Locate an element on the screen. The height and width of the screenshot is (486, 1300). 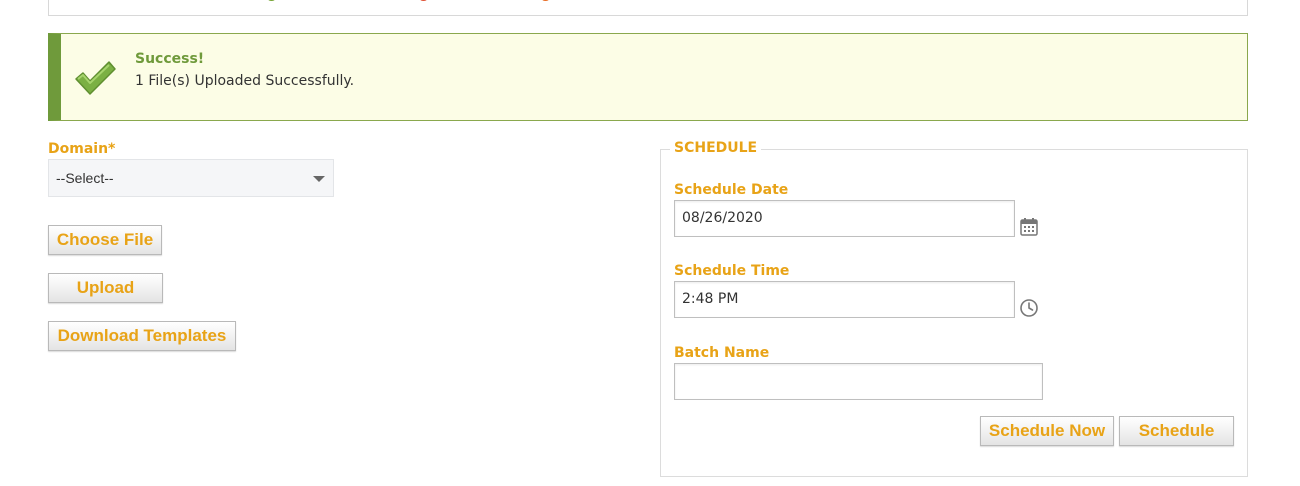
upload-button: Upload is located at coordinates (105, 288).